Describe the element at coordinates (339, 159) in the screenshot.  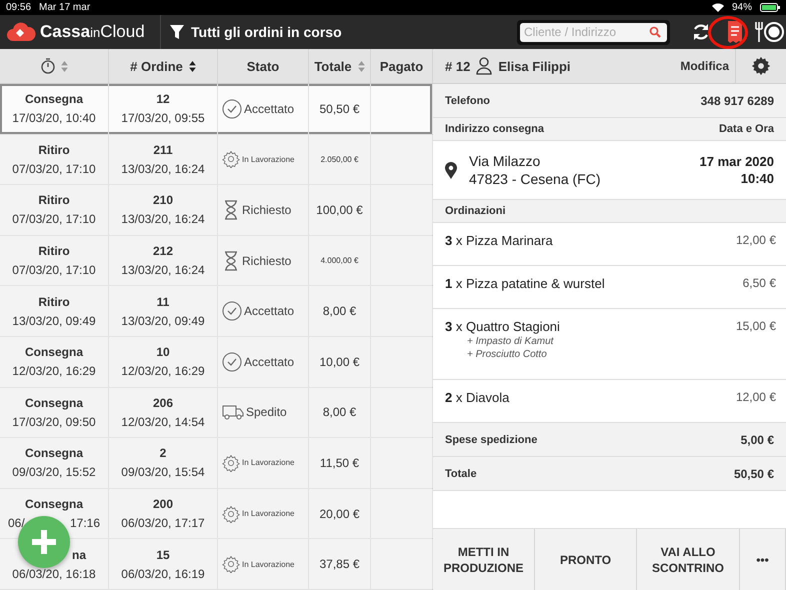
I see `order-total: 2.050,00 €` at that location.